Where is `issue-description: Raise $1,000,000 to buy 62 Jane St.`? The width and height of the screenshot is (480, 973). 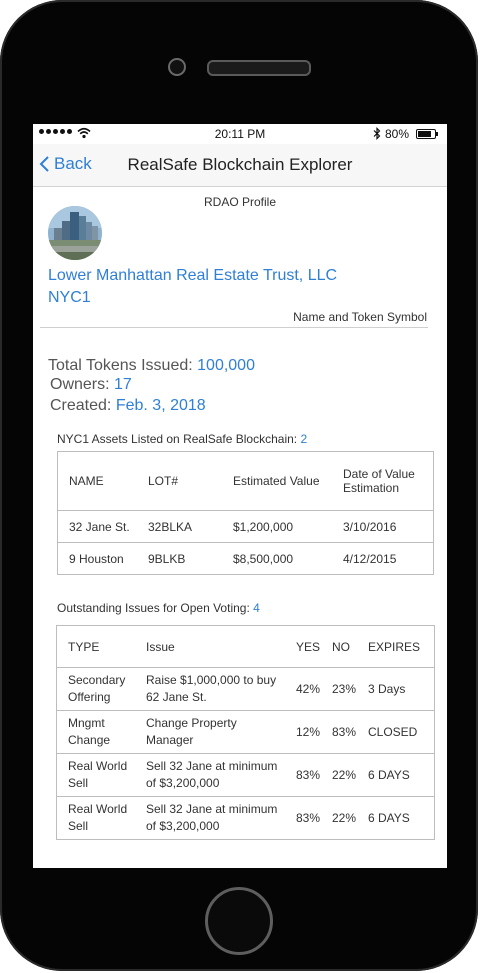 issue-description: Raise $1,000,000 to buy 62 Jane St. is located at coordinates (211, 688).